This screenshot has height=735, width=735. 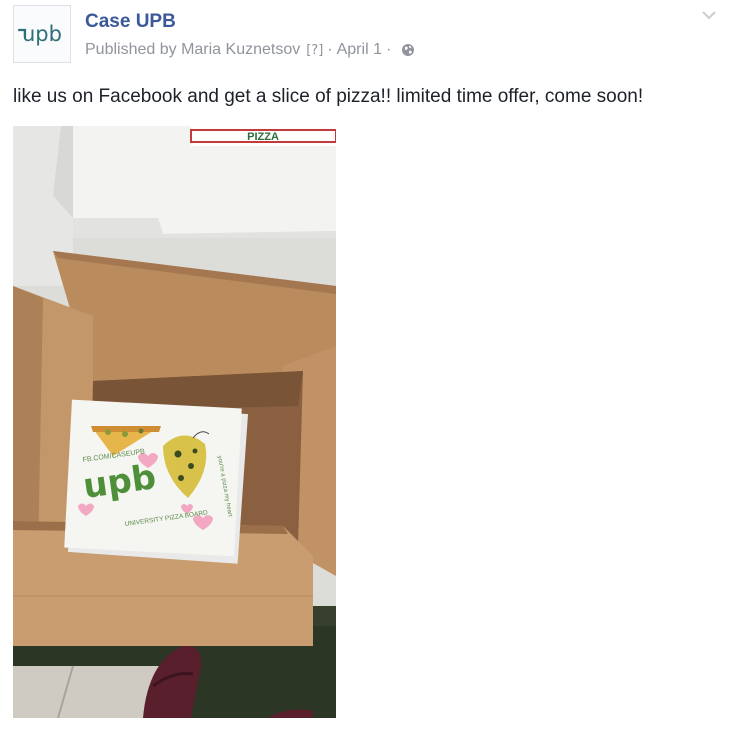 I want to click on upb-logo-icon: upb, so click(x=39, y=34).